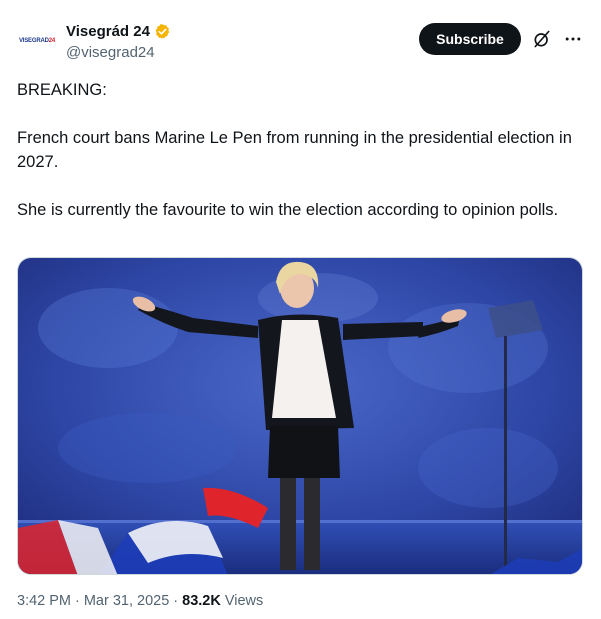 This screenshot has height=619, width=601. I want to click on tweet-time: 3:42 PM, so click(44, 601).